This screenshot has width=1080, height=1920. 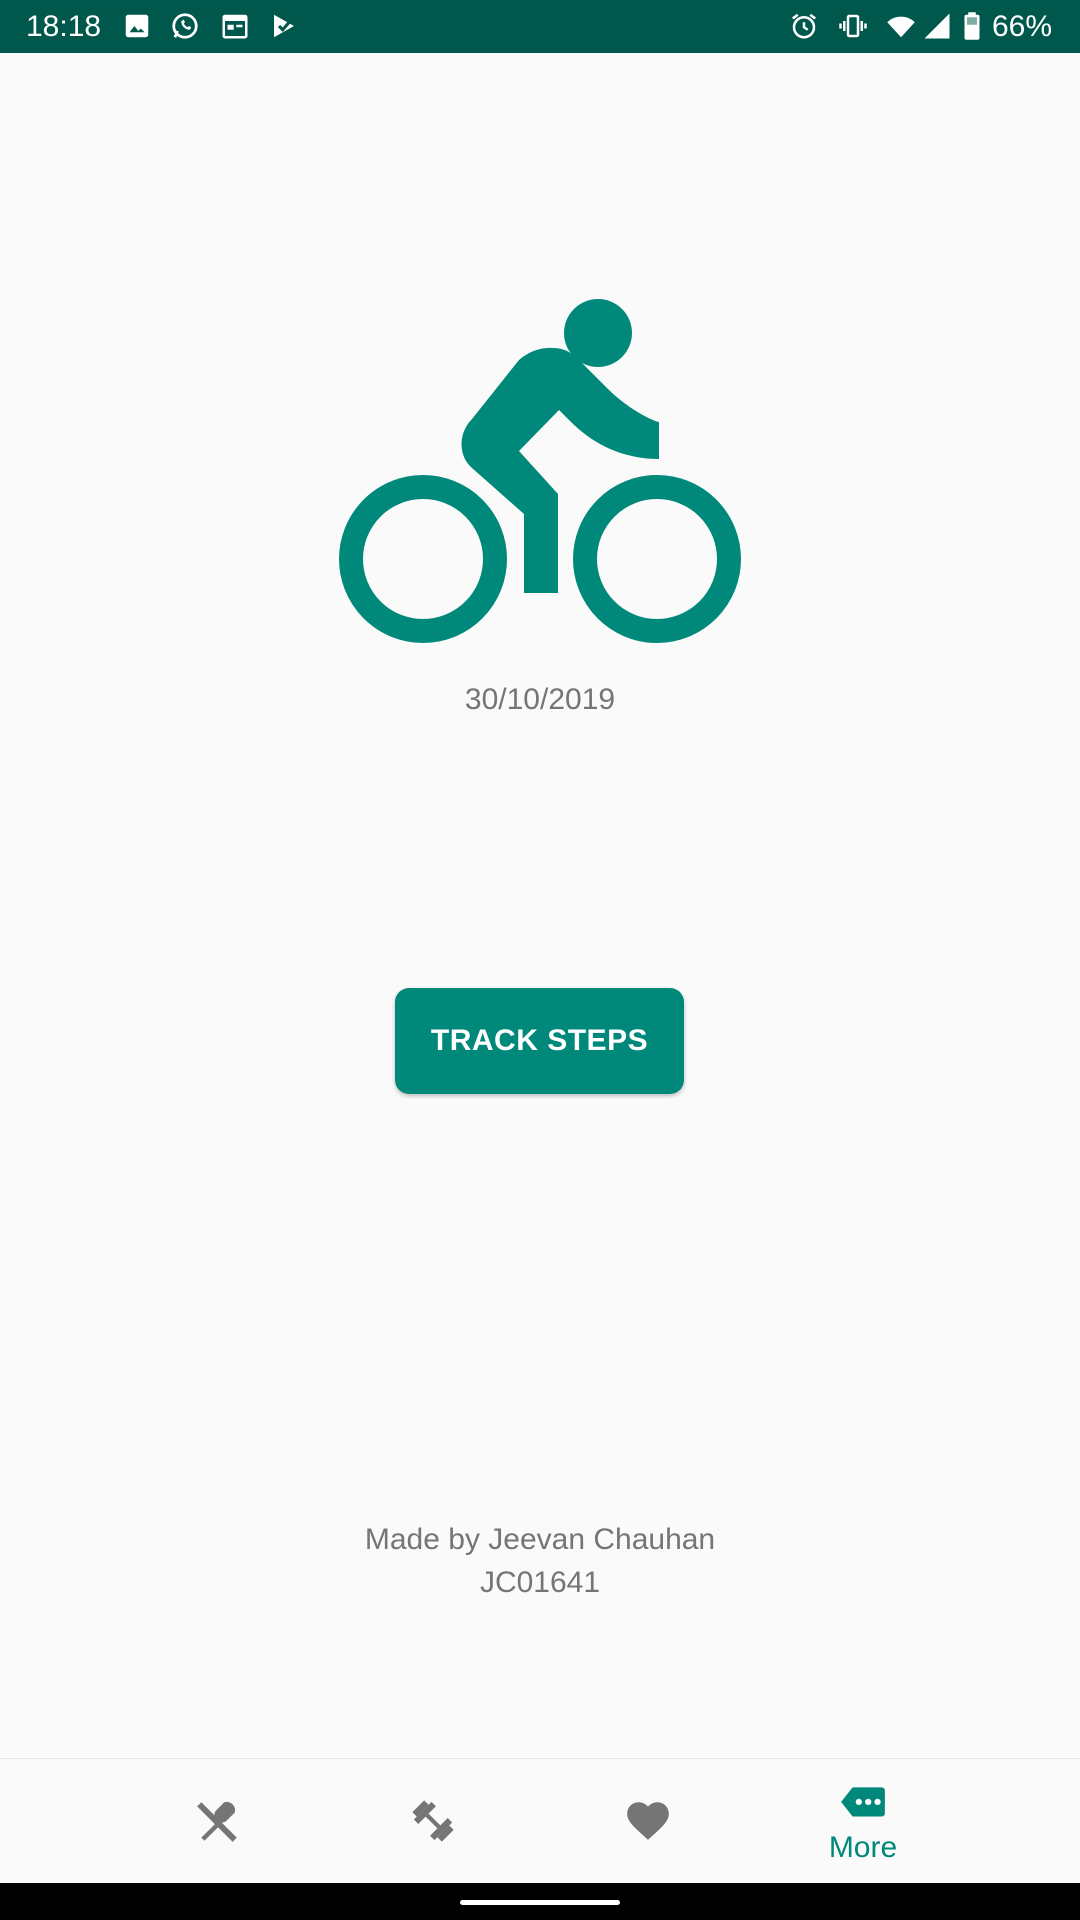 I want to click on vibrate-icon, so click(x=853, y=26).